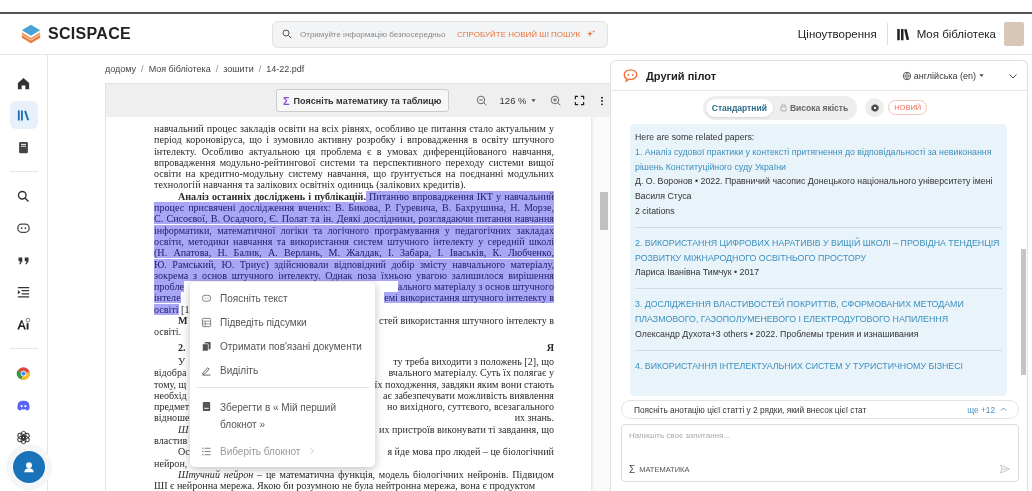 Image resolution: width=1032 pixels, height=491 pixels. What do you see at coordinates (466, 321) in the screenshot?
I see `document-text: стей використання штучного інтелекту в` at bounding box center [466, 321].